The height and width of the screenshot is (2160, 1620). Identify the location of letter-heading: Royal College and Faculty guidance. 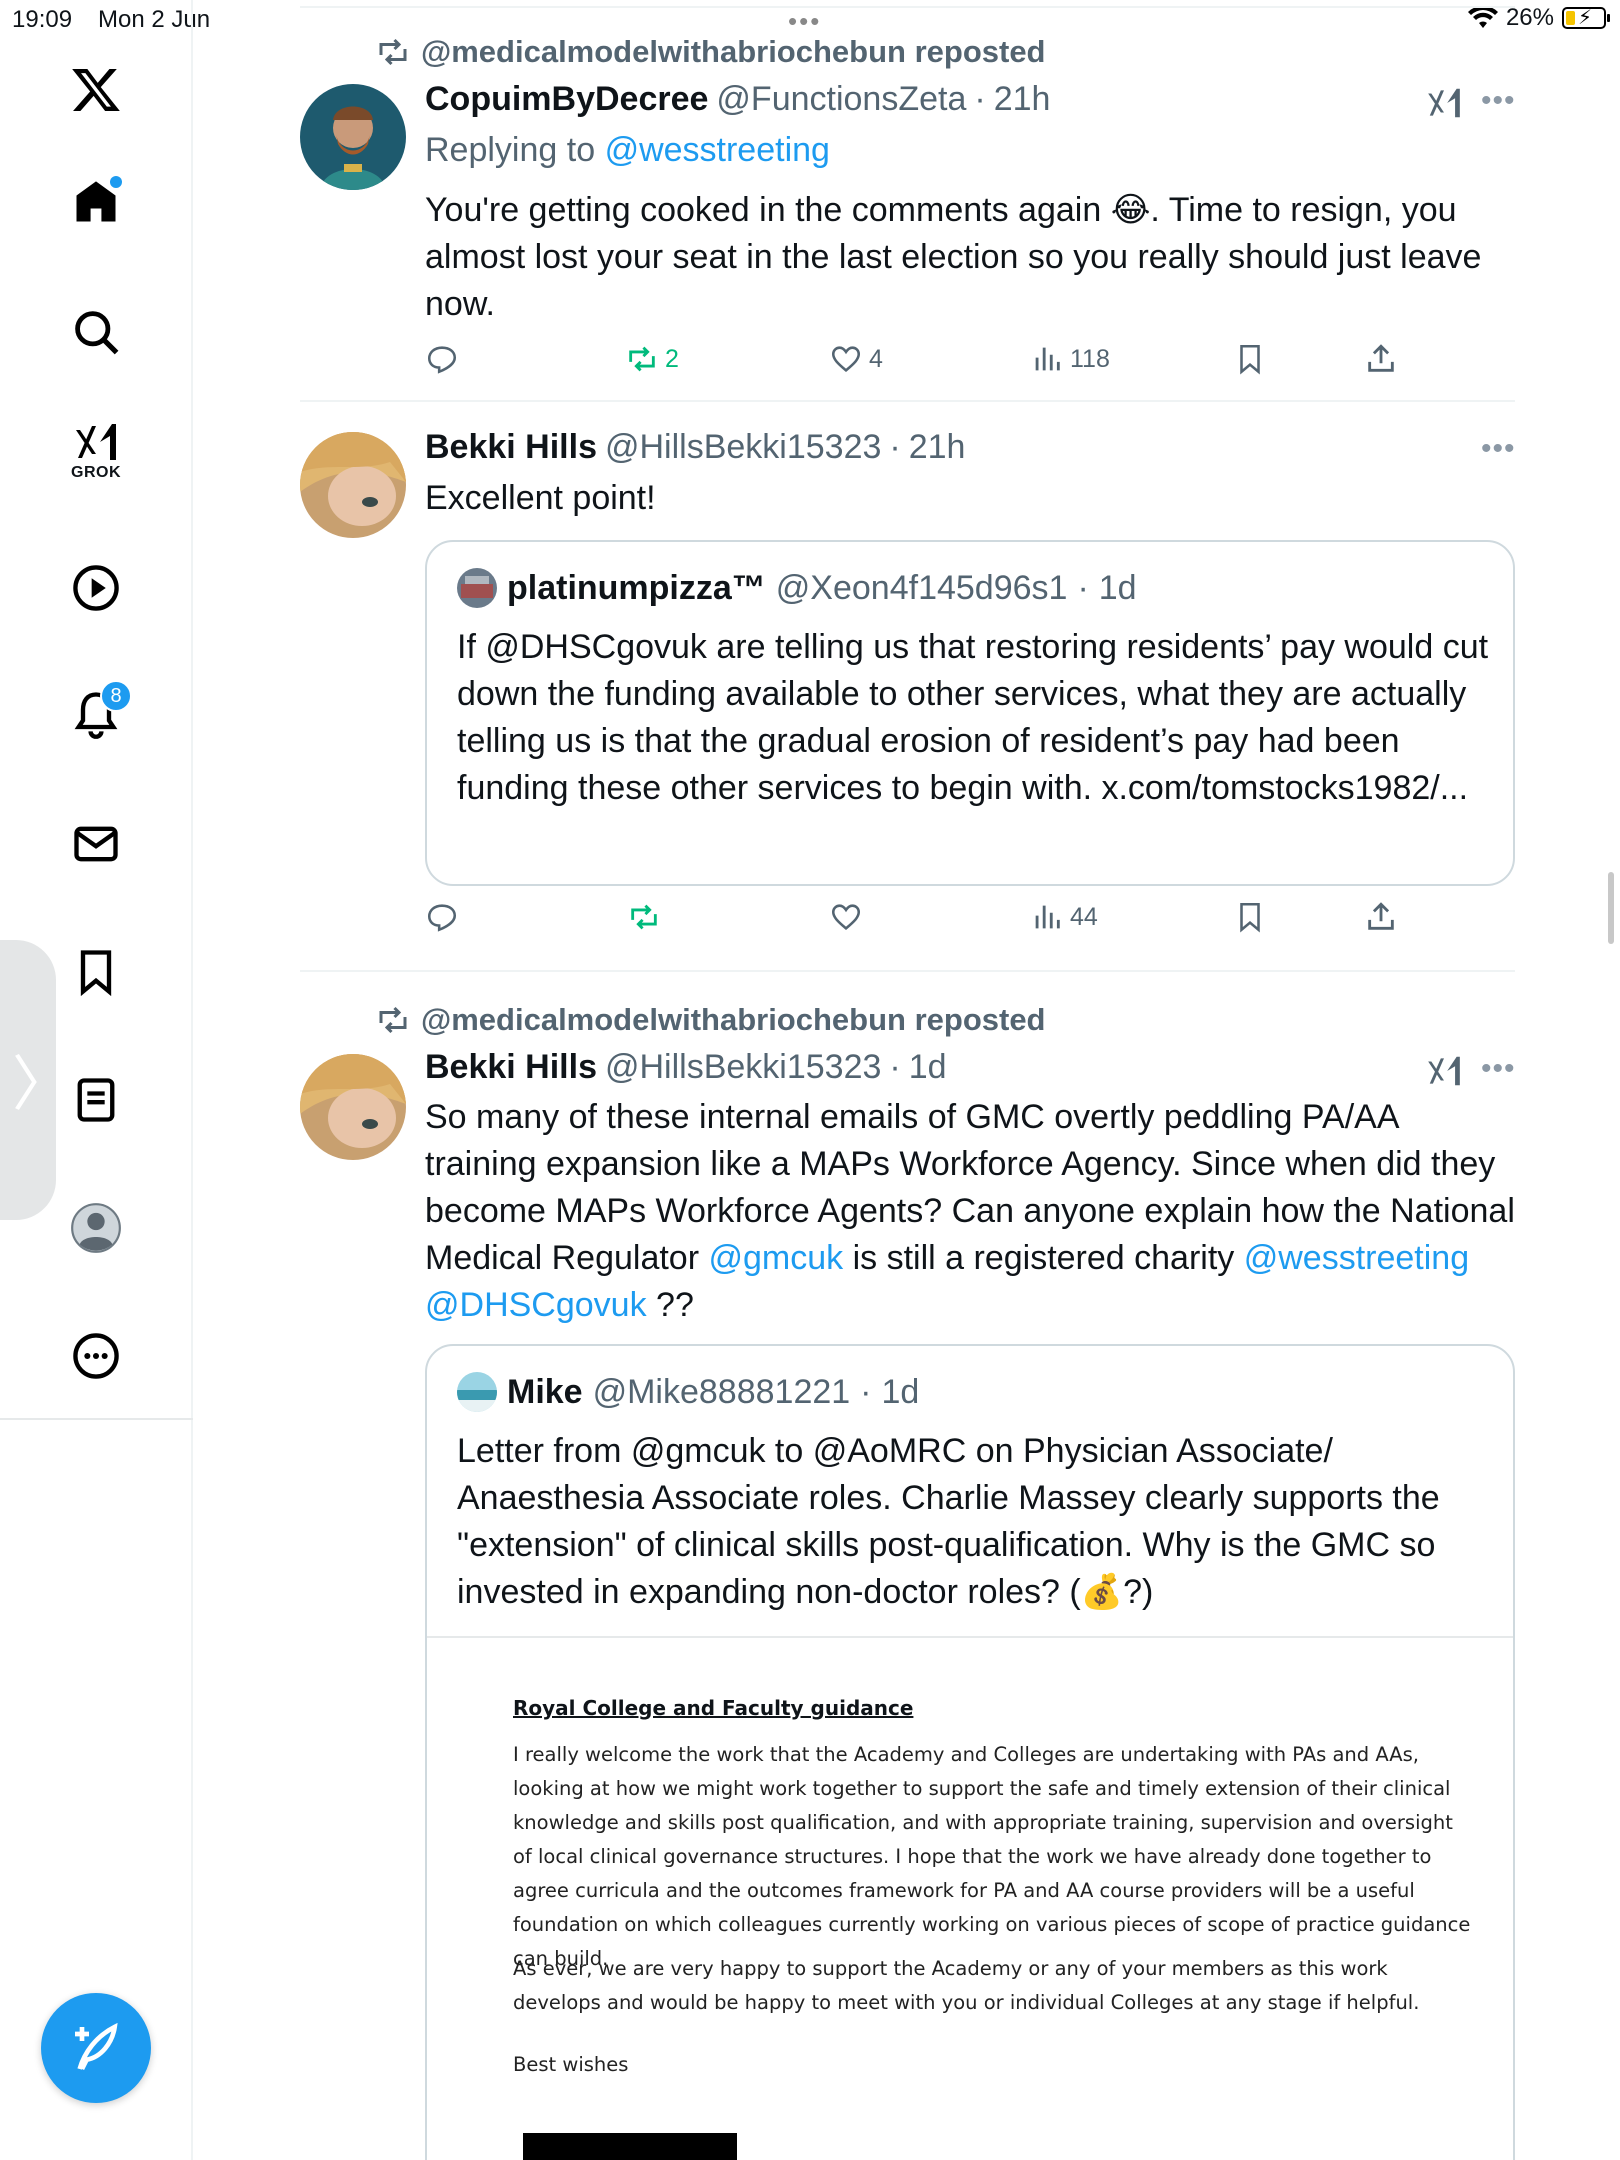
(713, 1708).